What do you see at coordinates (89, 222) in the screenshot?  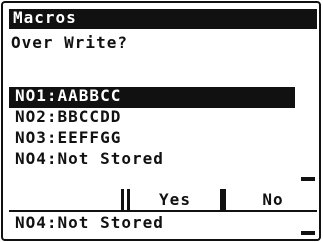 I see `footer-list-item: NO4:Not Stored` at bounding box center [89, 222].